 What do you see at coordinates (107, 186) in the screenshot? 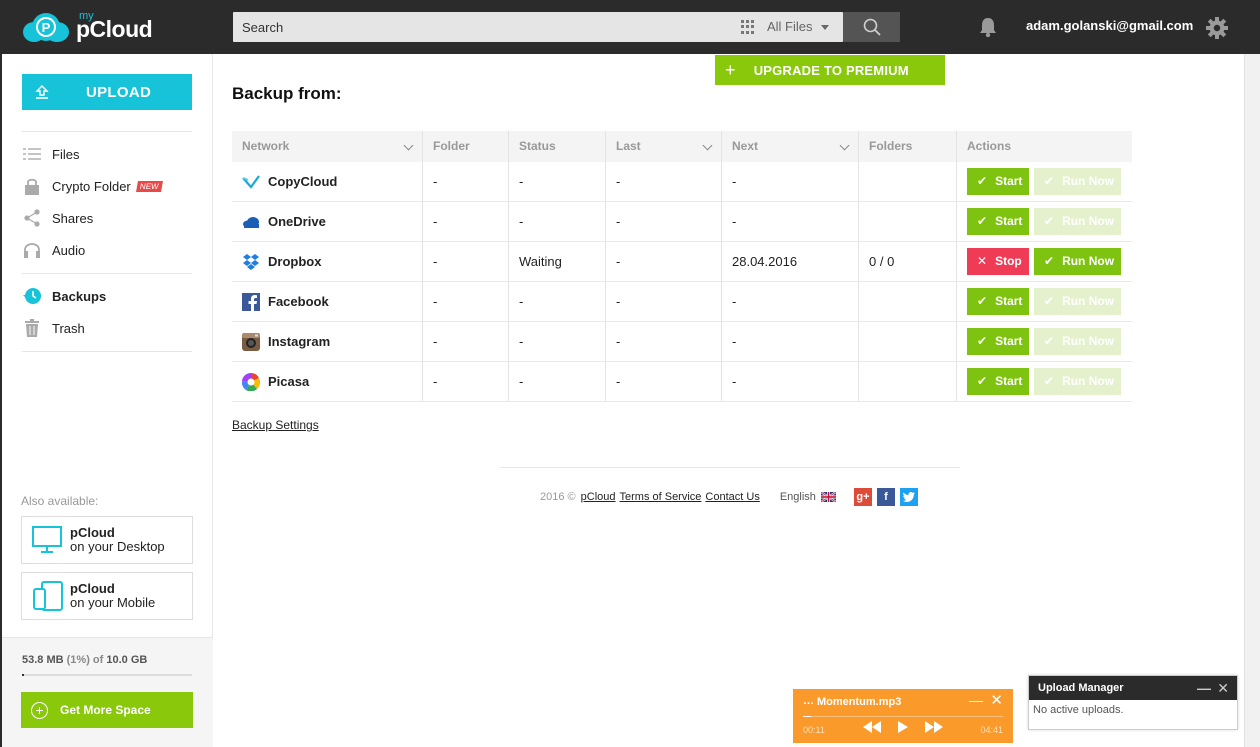
I see `sidebar-item-crypto-folder: Crypto Folder NEW` at bounding box center [107, 186].